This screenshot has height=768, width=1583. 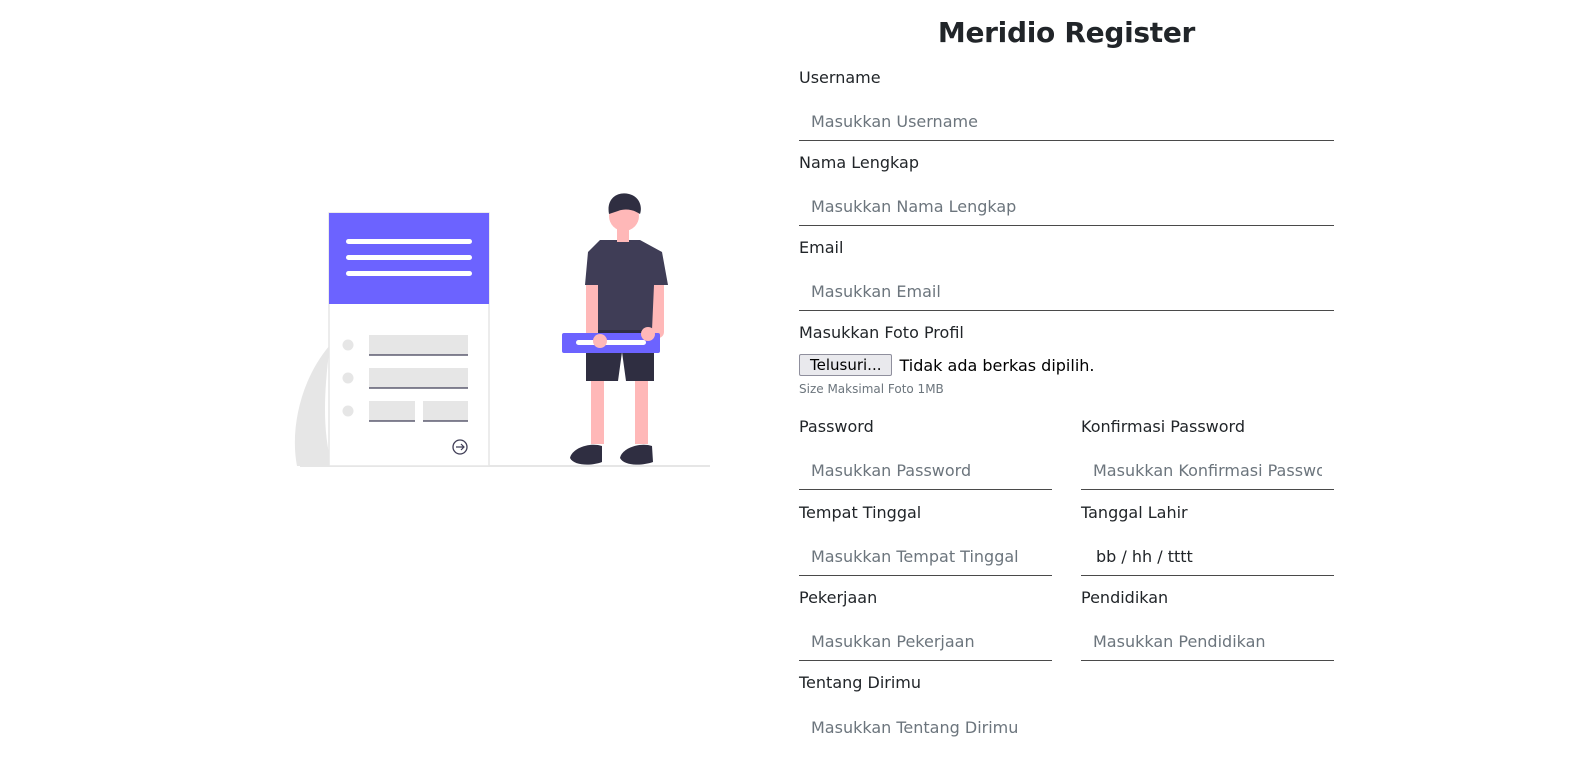 What do you see at coordinates (1163, 426) in the screenshot?
I see `confirm-password-label: Konfirmasi Password` at bounding box center [1163, 426].